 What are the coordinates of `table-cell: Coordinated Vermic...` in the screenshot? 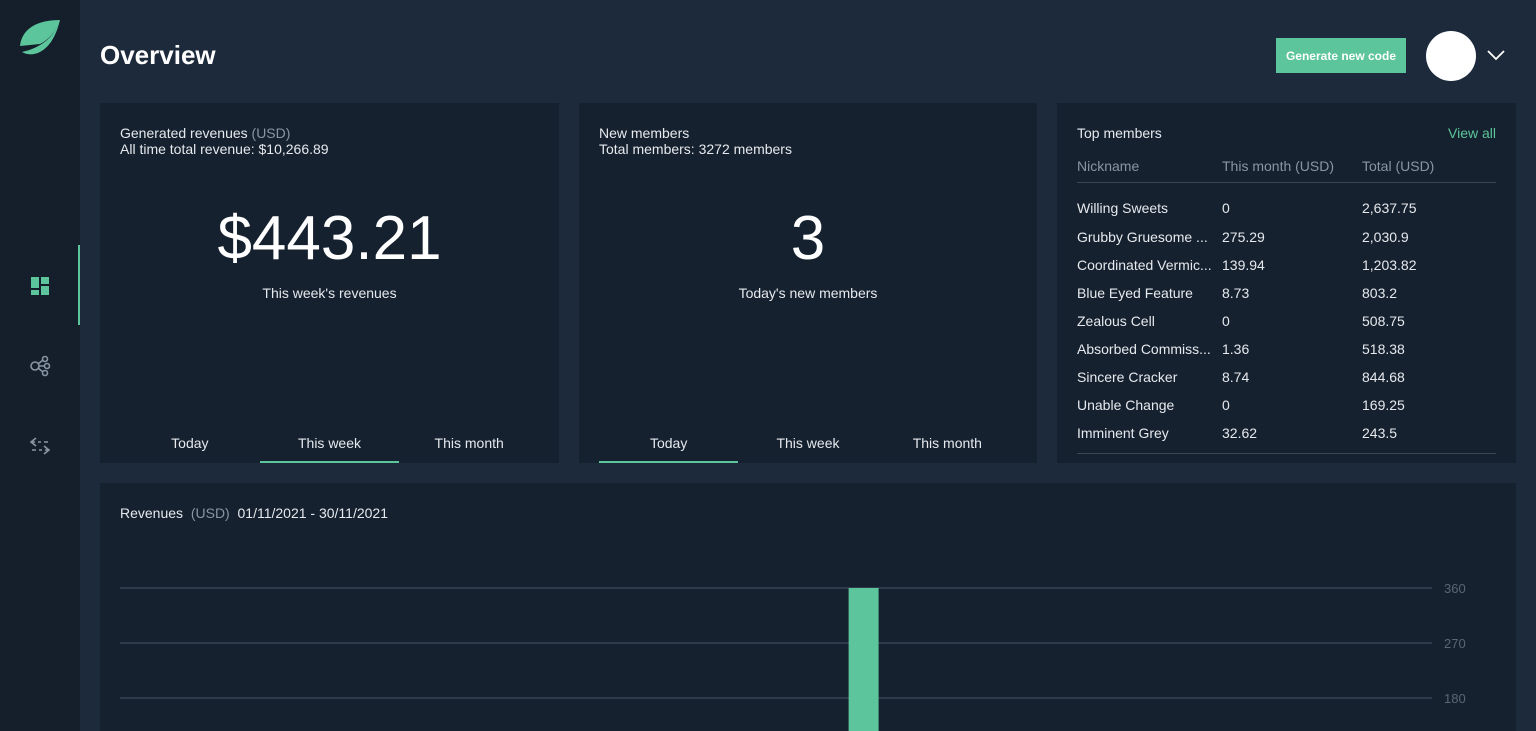 It's located at (1144, 264).